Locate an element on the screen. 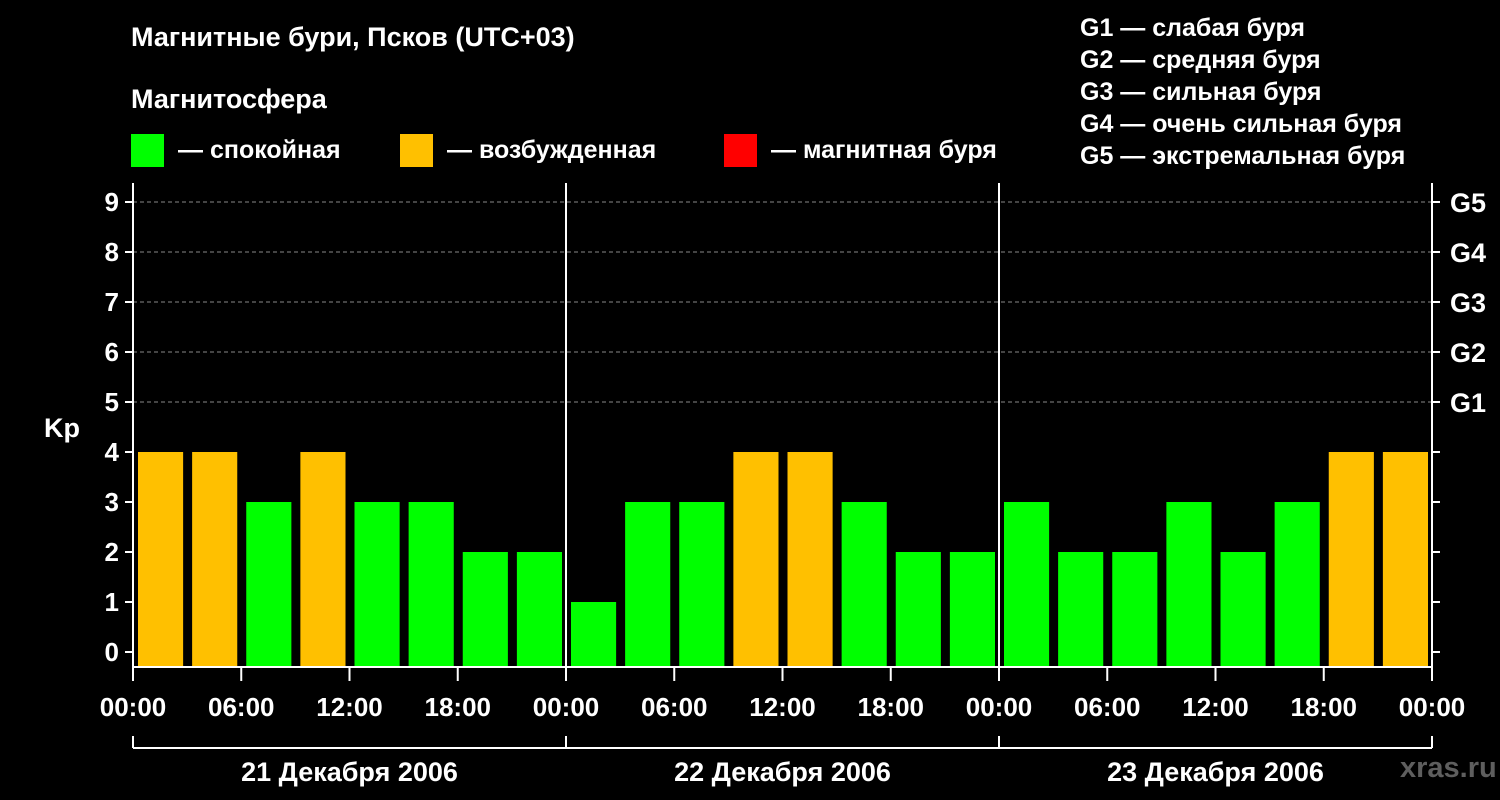  y-tick-label: 8 is located at coordinates (112, 252).